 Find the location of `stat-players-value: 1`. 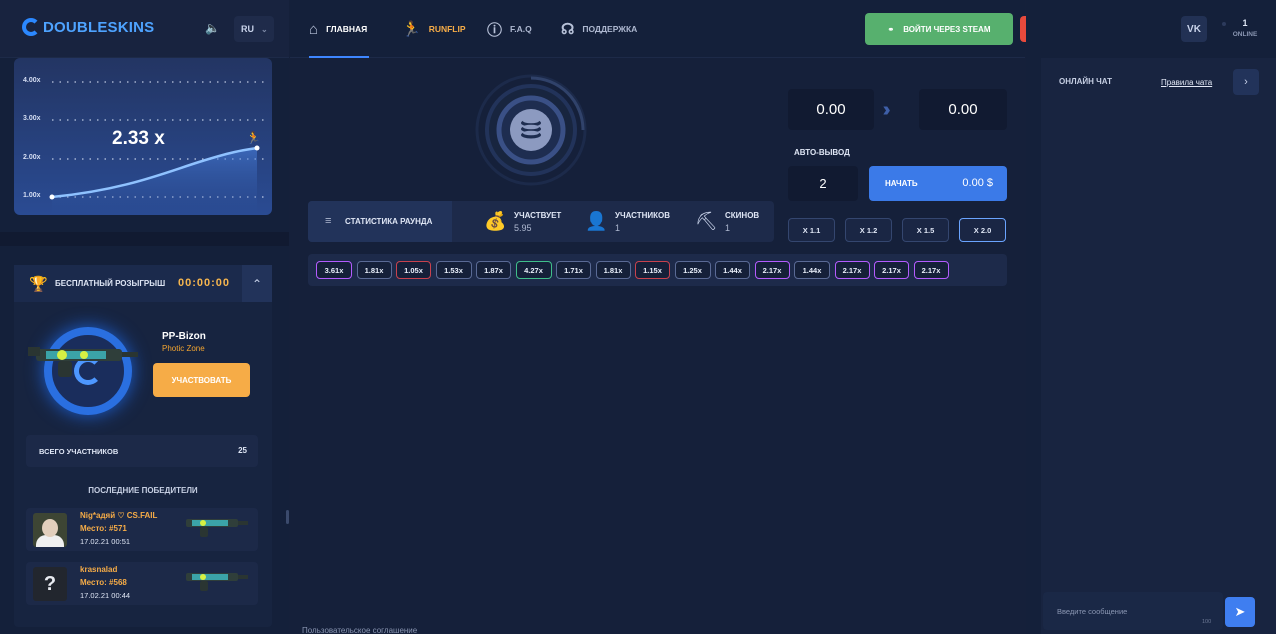

stat-players-value: 1 is located at coordinates (618, 228).